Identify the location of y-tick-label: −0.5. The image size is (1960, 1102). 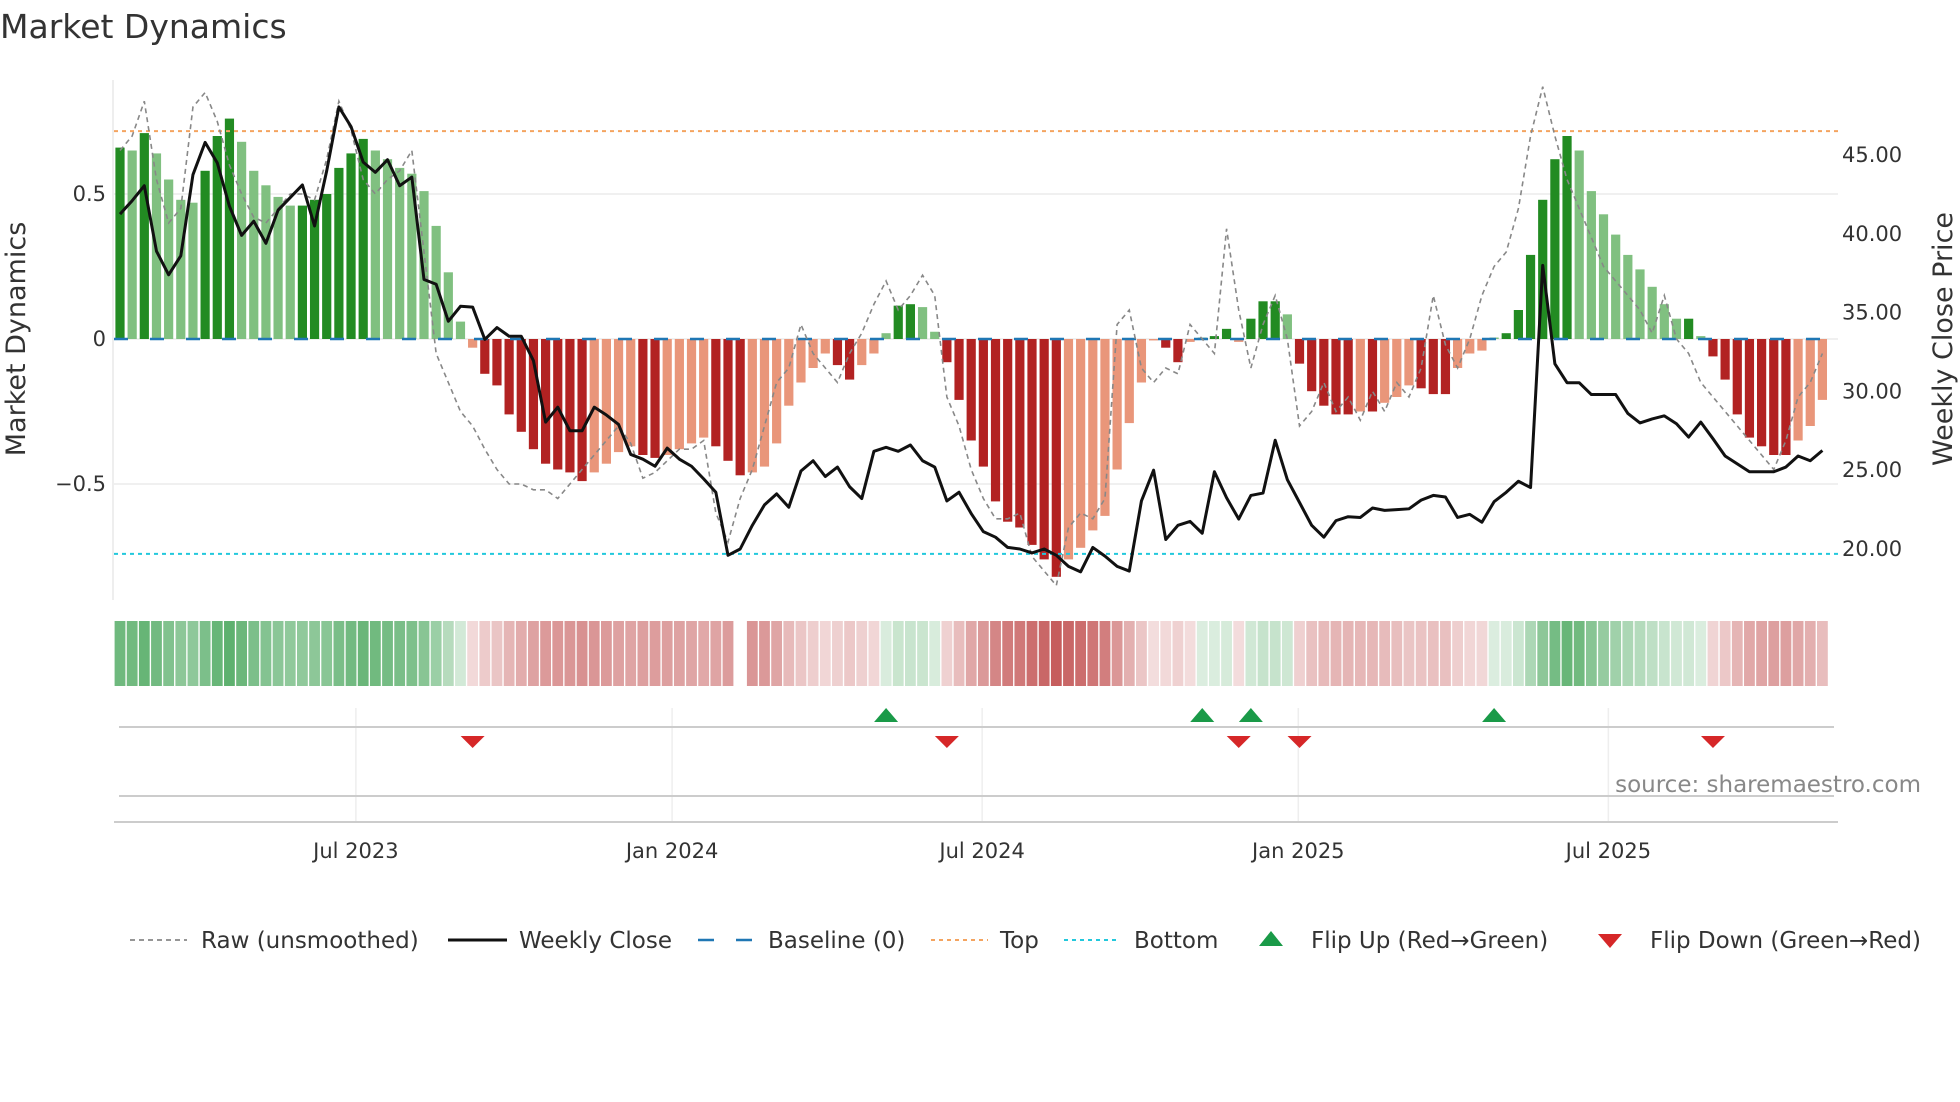
(80, 484).